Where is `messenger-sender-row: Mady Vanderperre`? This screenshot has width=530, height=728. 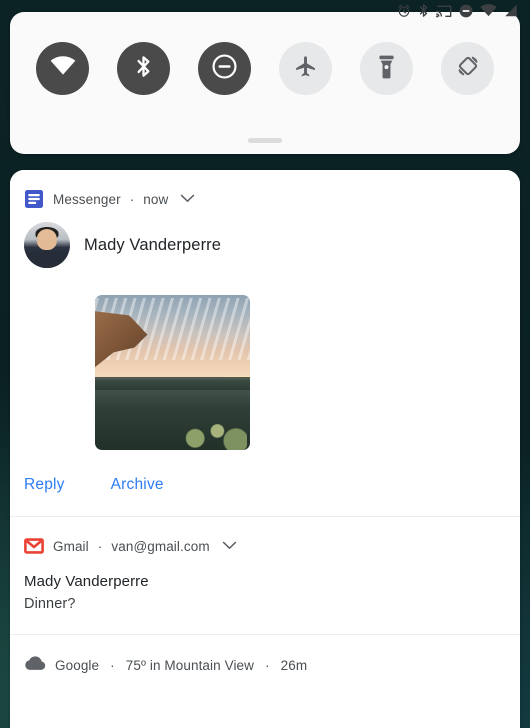 messenger-sender-row: Mady Vanderperre is located at coordinates (265, 245).